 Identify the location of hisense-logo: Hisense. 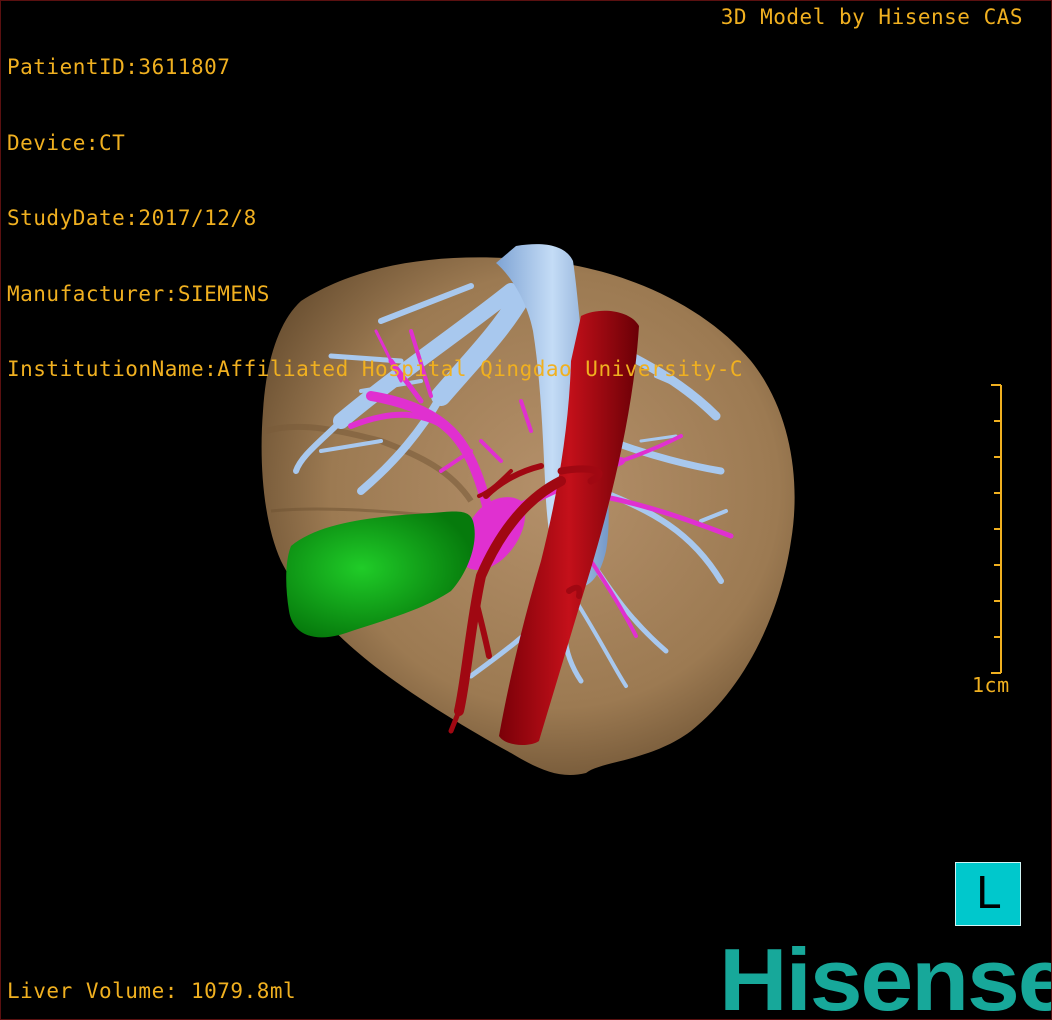
(885, 975).